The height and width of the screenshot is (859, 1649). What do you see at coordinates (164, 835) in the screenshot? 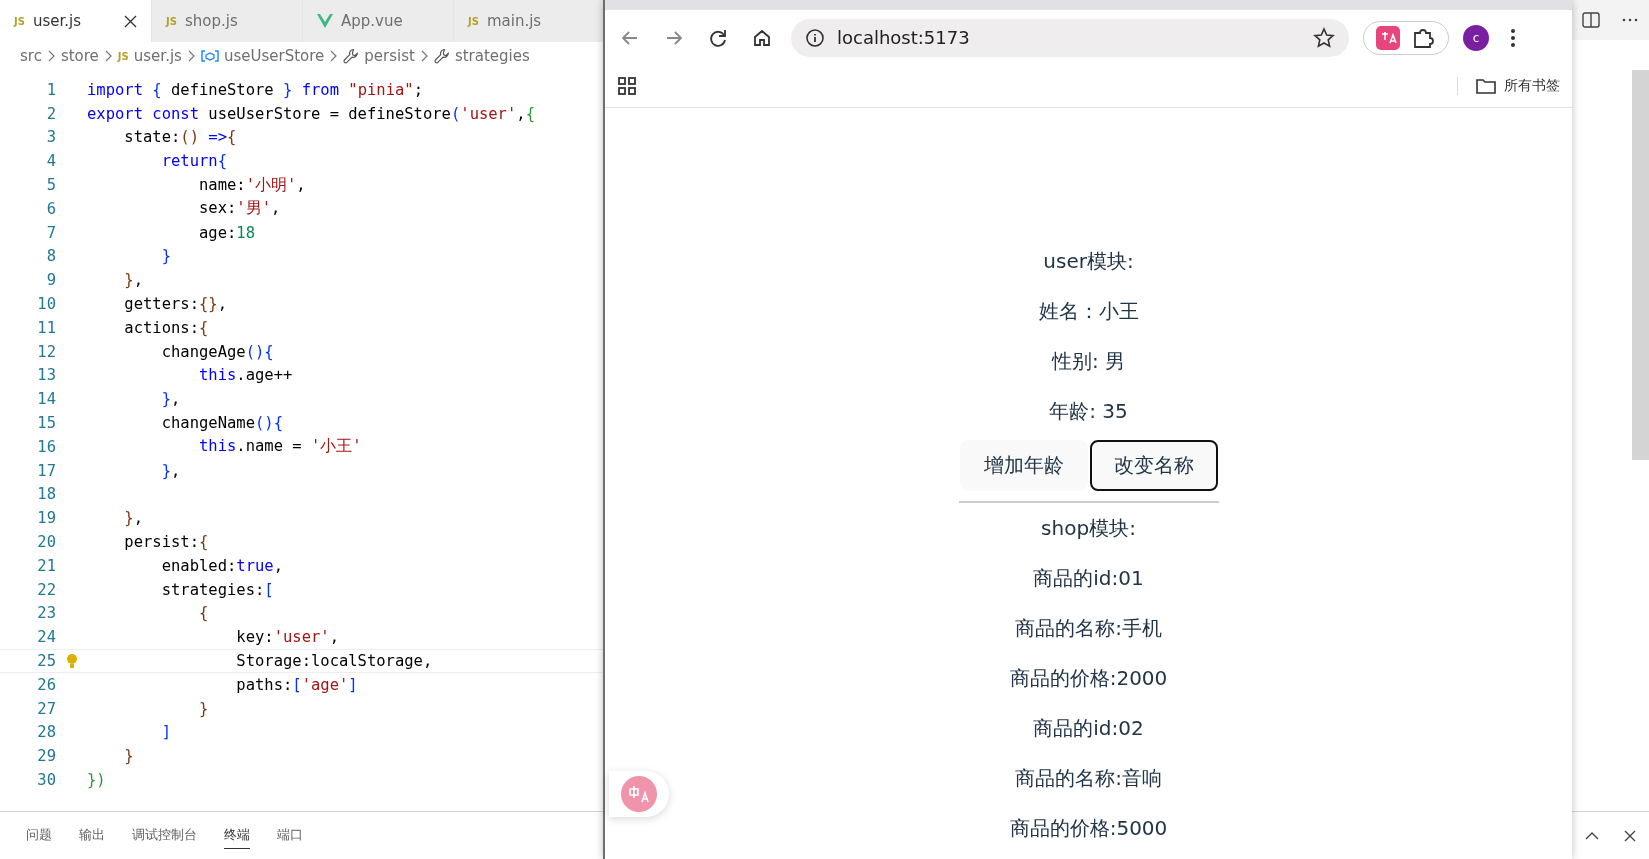
I see `panel-tab: 调试控制台` at bounding box center [164, 835].